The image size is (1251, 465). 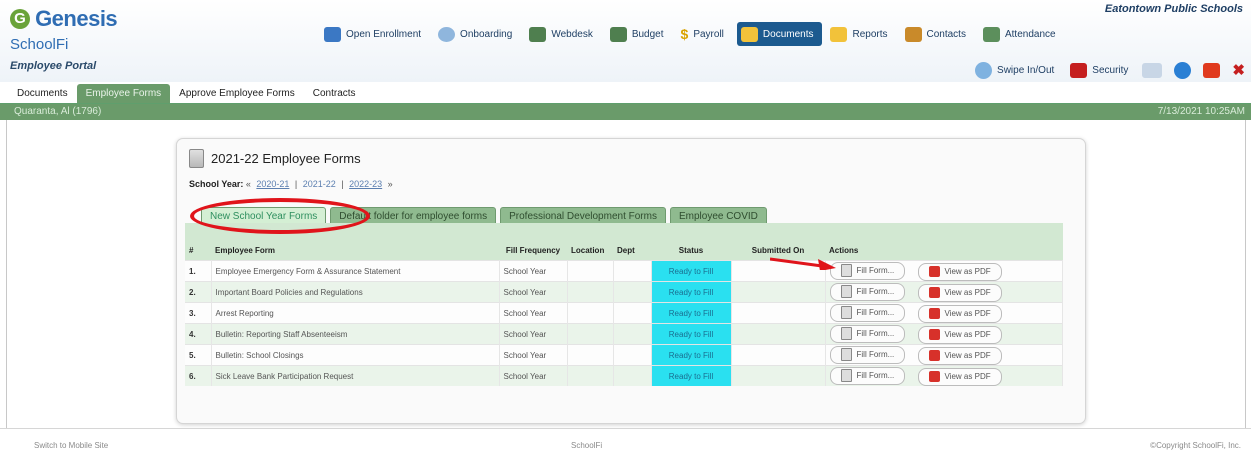 I want to click on onboarding-icon, so click(x=447, y=34).